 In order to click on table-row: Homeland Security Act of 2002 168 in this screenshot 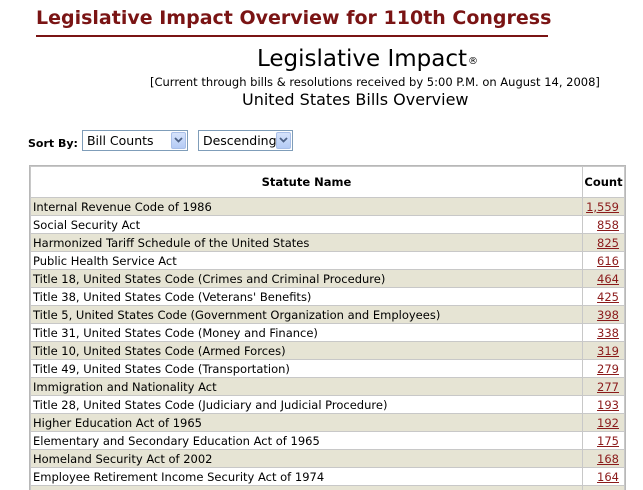, I will do `click(327, 458)`.